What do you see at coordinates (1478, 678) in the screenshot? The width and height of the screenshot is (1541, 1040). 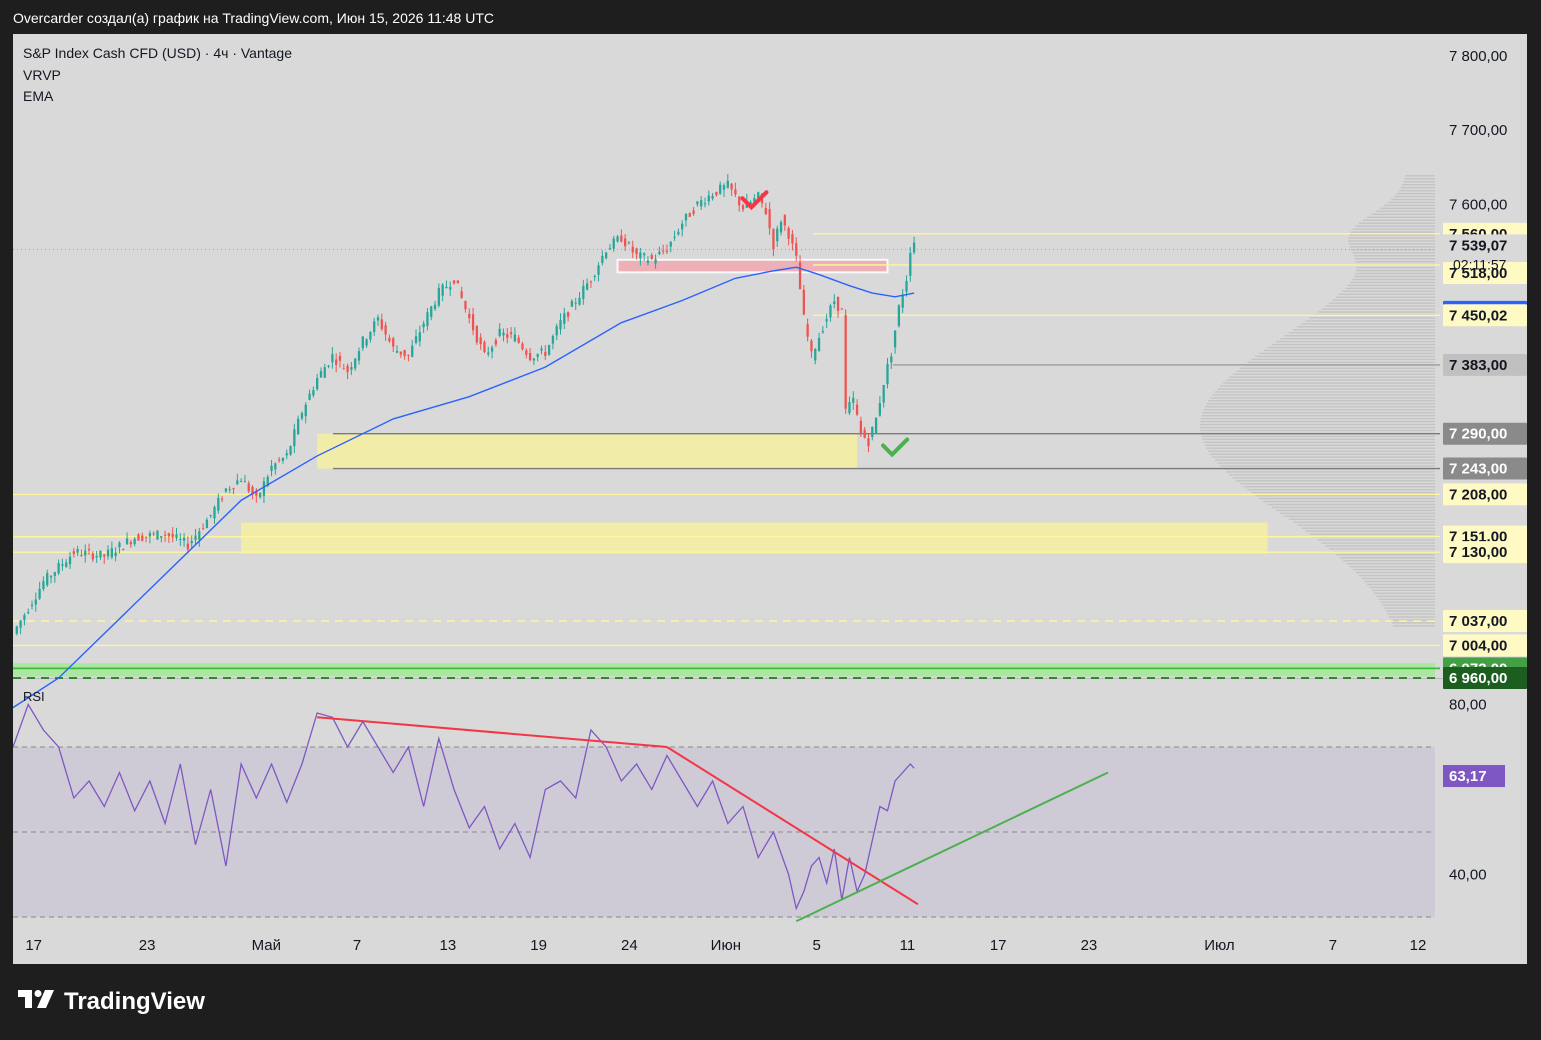 I see `price-label-14: 6 960,00` at bounding box center [1478, 678].